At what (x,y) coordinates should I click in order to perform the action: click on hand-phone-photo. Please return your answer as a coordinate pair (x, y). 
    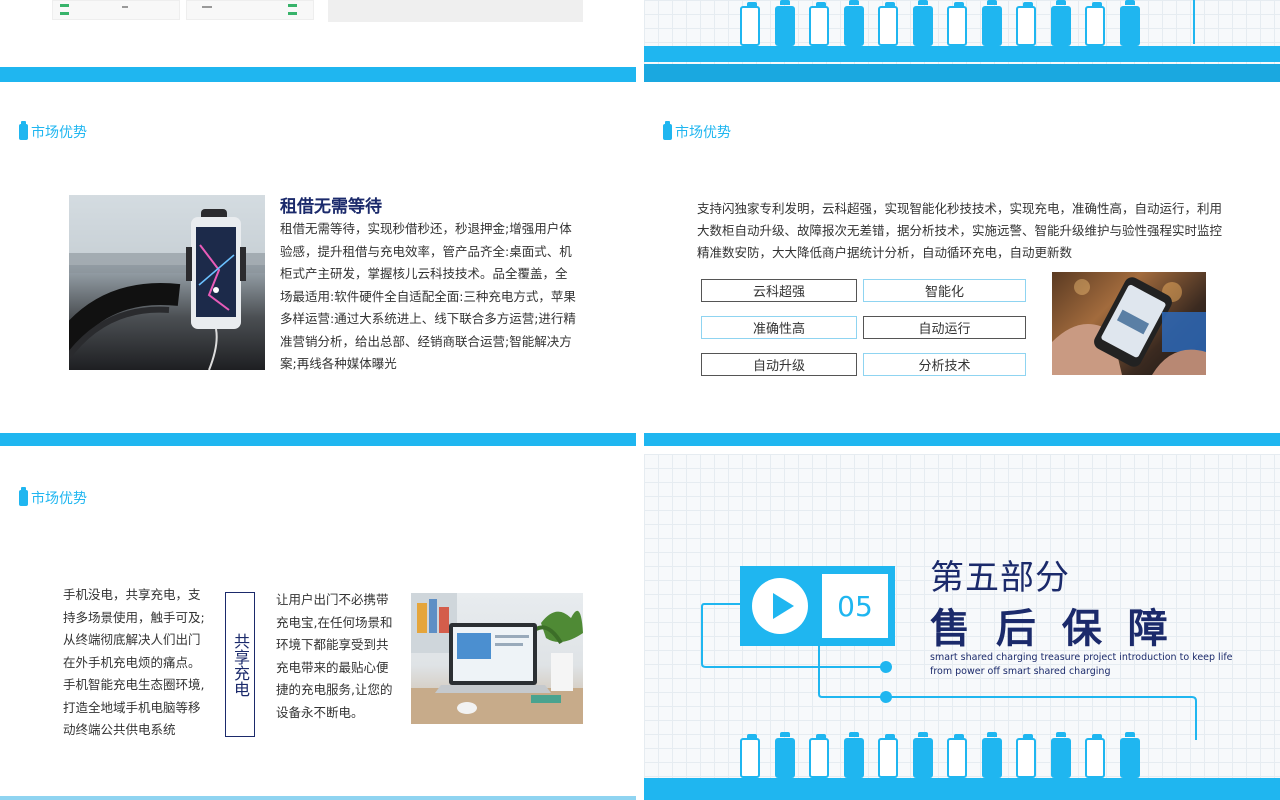
    Looking at the image, I should click on (1129, 323).